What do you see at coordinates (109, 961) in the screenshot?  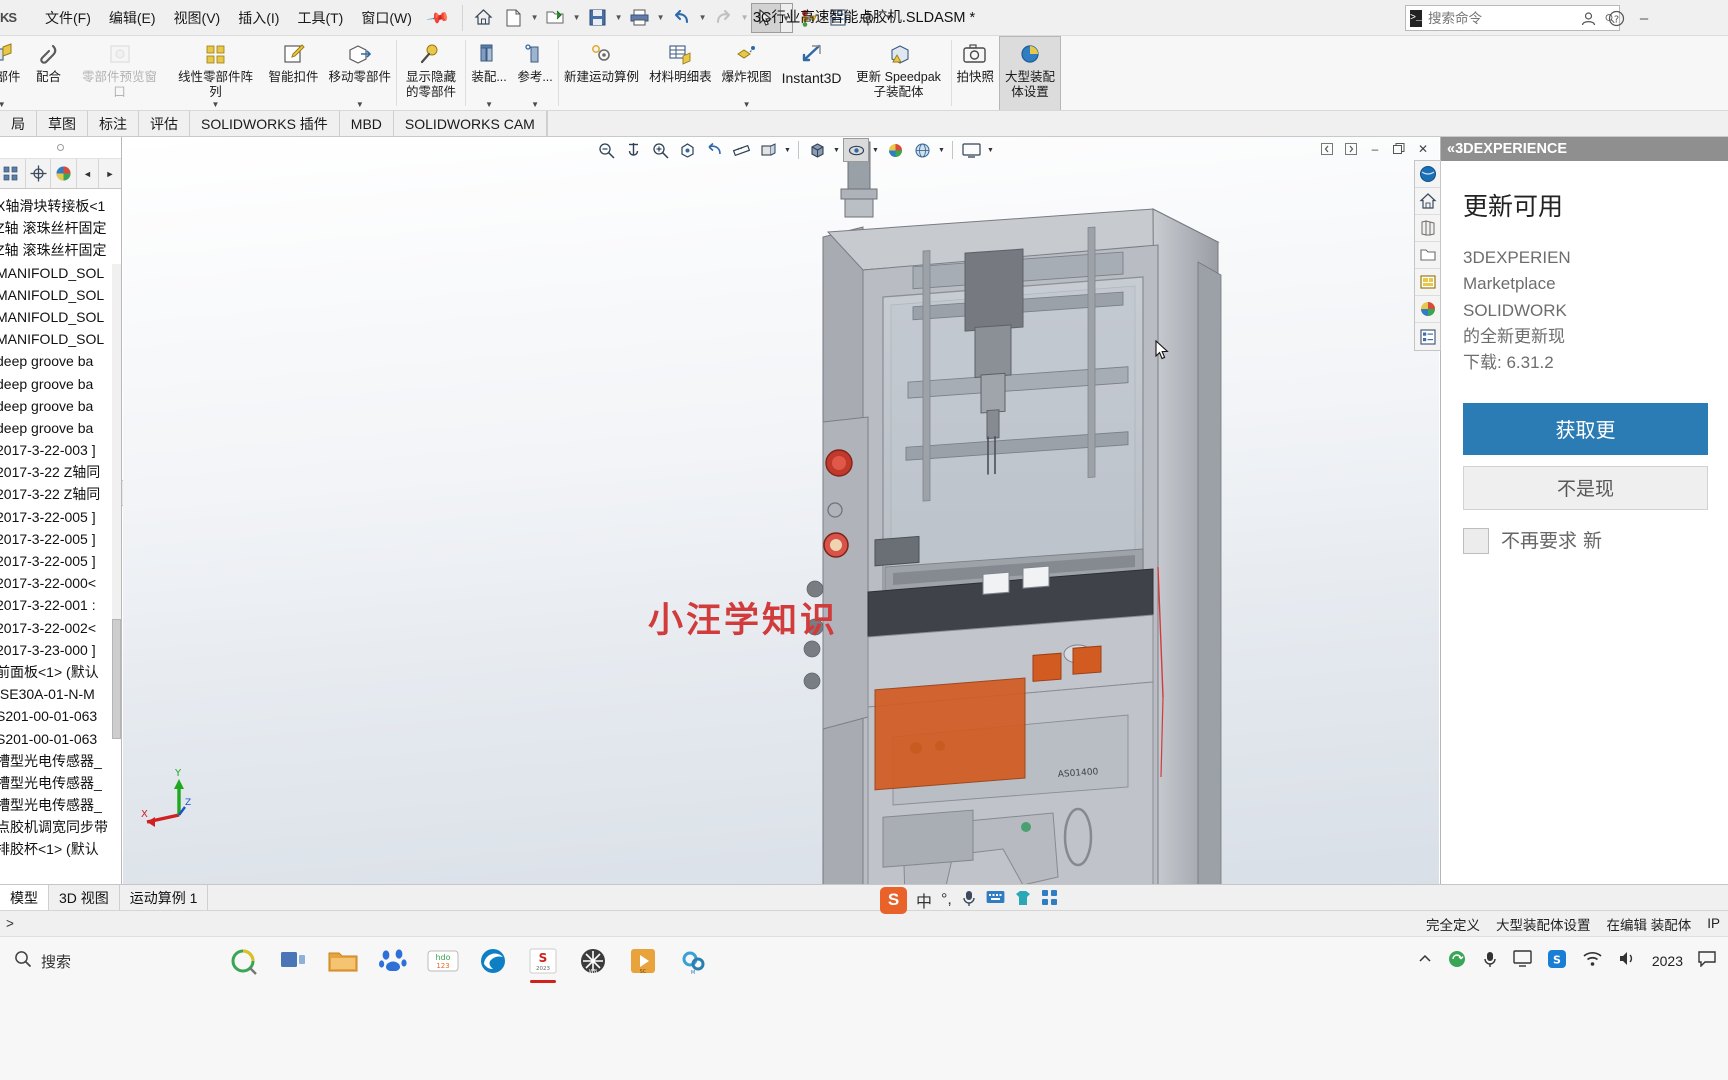 I see `taskbar-search: 搜索` at bounding box center [109, 961].